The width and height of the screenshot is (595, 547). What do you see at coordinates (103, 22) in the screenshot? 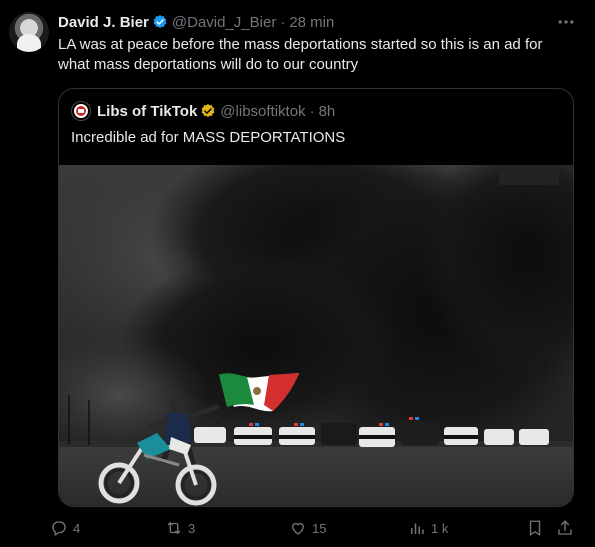
I see `author-name: David J. Bier` at bounding box center [103, 22].